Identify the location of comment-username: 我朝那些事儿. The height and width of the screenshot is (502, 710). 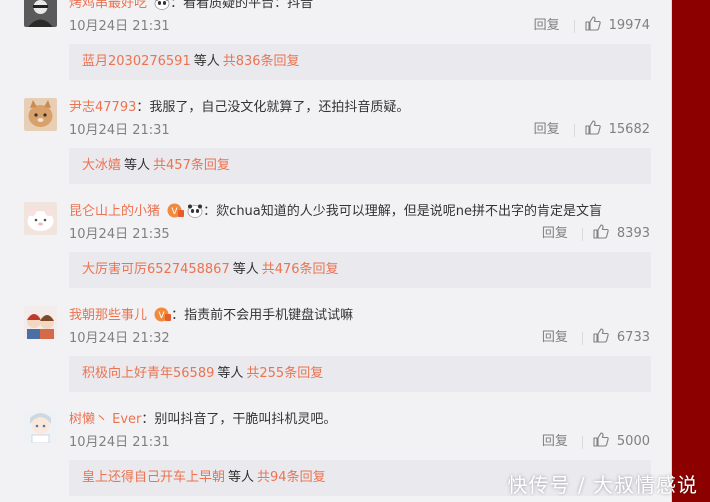
(108, 315).